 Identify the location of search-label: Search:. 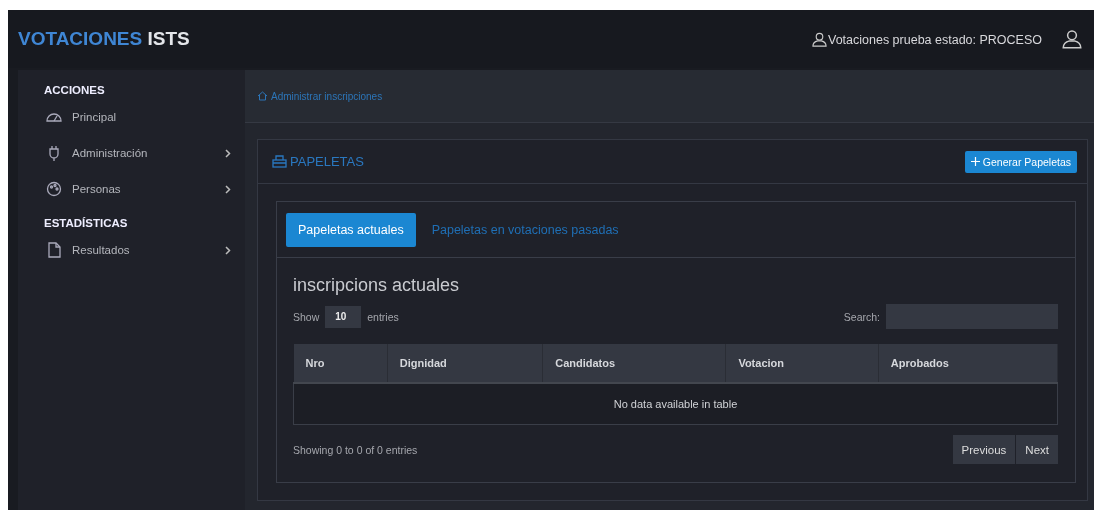
(861, 316).